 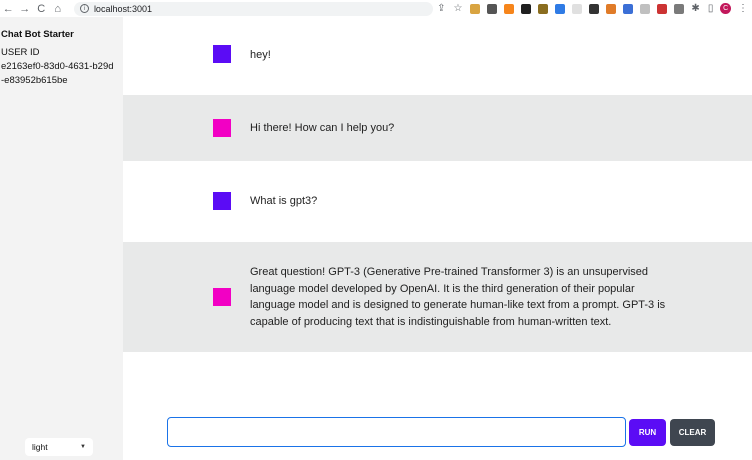 I want to click on message-text: hey!, so click(x=260, y=55).